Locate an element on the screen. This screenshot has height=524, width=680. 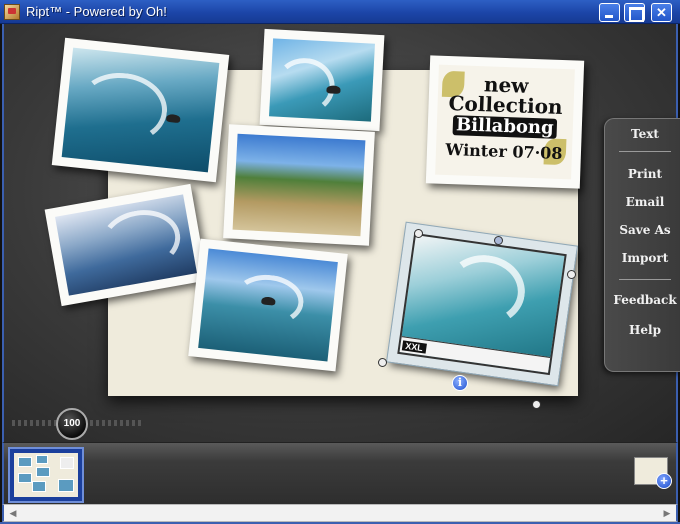
minimize-icon is located at coordinates (609, 12).